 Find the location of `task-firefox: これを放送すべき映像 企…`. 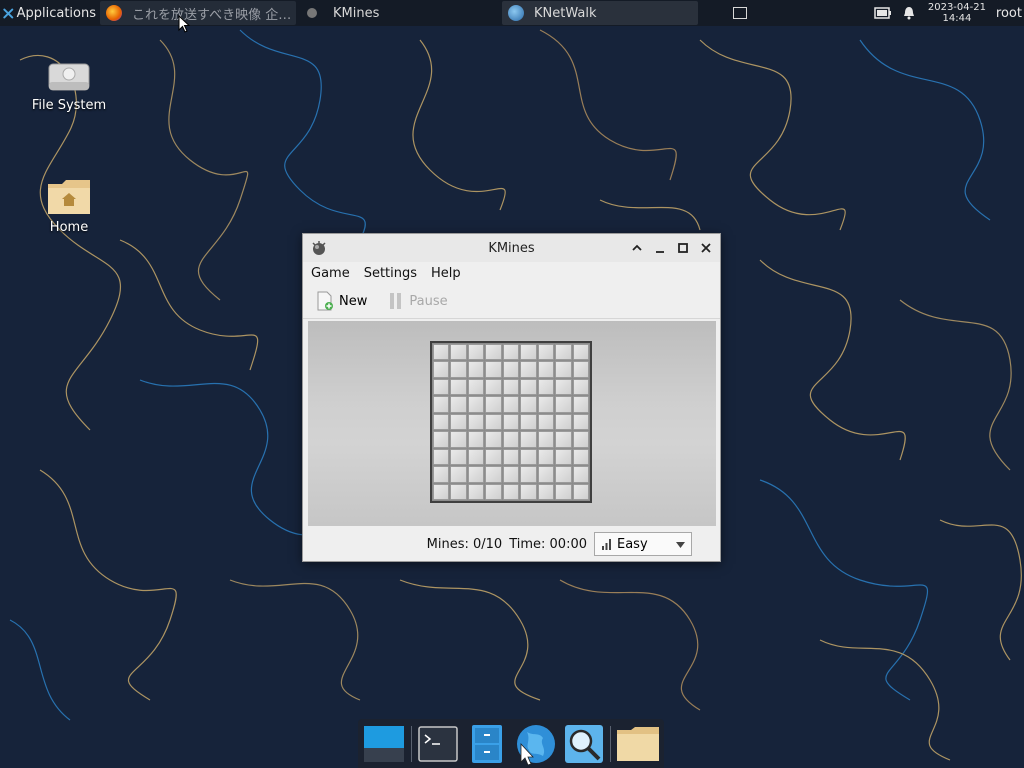

task-firefox: これを放送すべき映像 企… is located at coordinates (198, 13).